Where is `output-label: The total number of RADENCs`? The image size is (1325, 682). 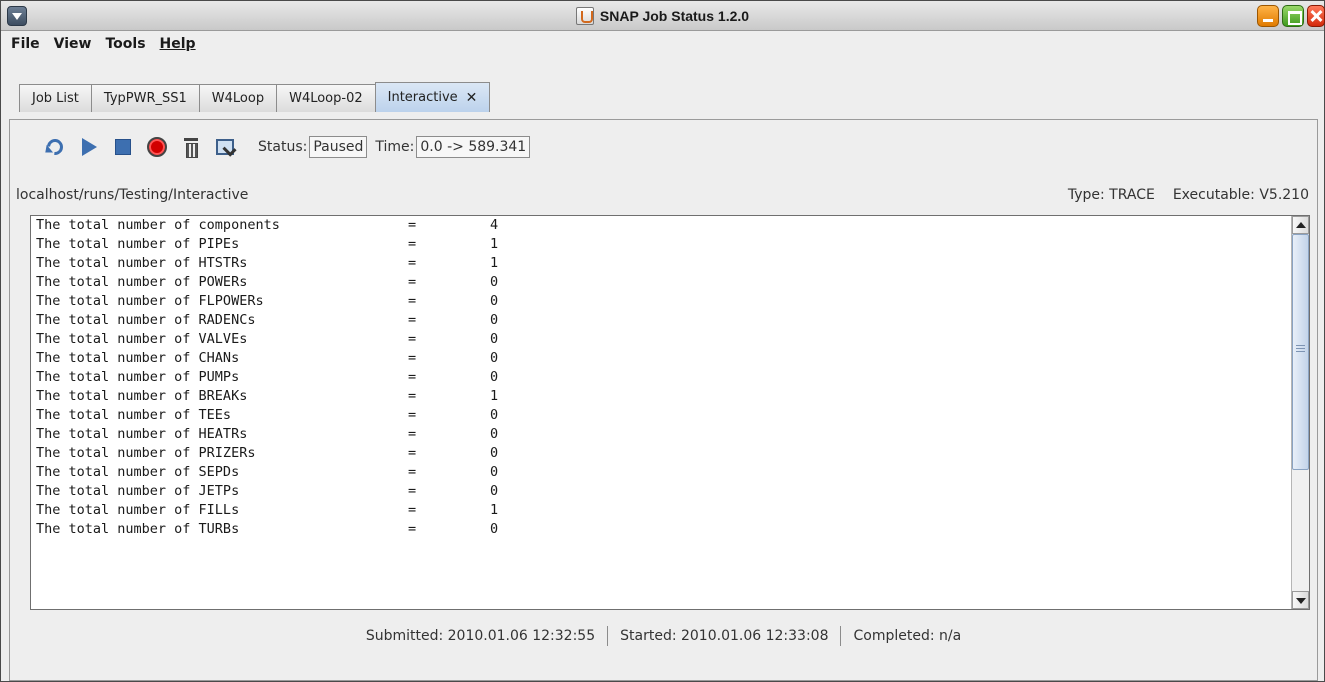
output-label: The total number of RADENCs is located at coordinates (146, 320).